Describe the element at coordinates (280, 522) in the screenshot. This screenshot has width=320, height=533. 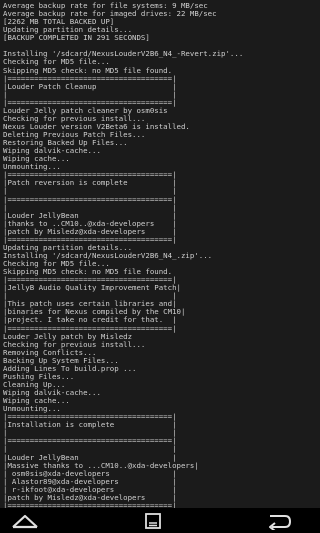
I see `recent-apps-icon` at that location.